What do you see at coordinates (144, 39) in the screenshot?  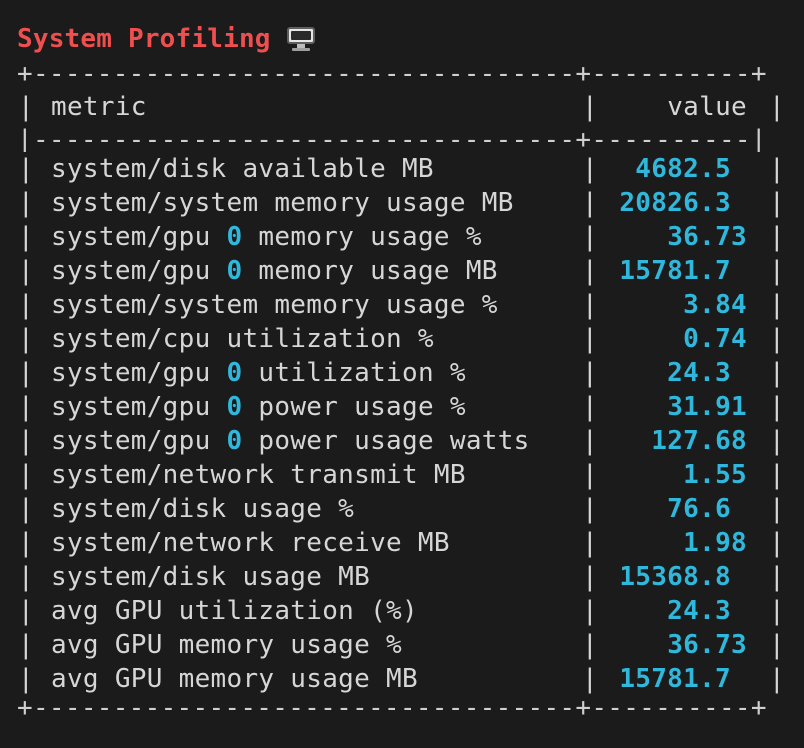 I see `section-title-text: System Profiling` at bounding box center [144, 39].